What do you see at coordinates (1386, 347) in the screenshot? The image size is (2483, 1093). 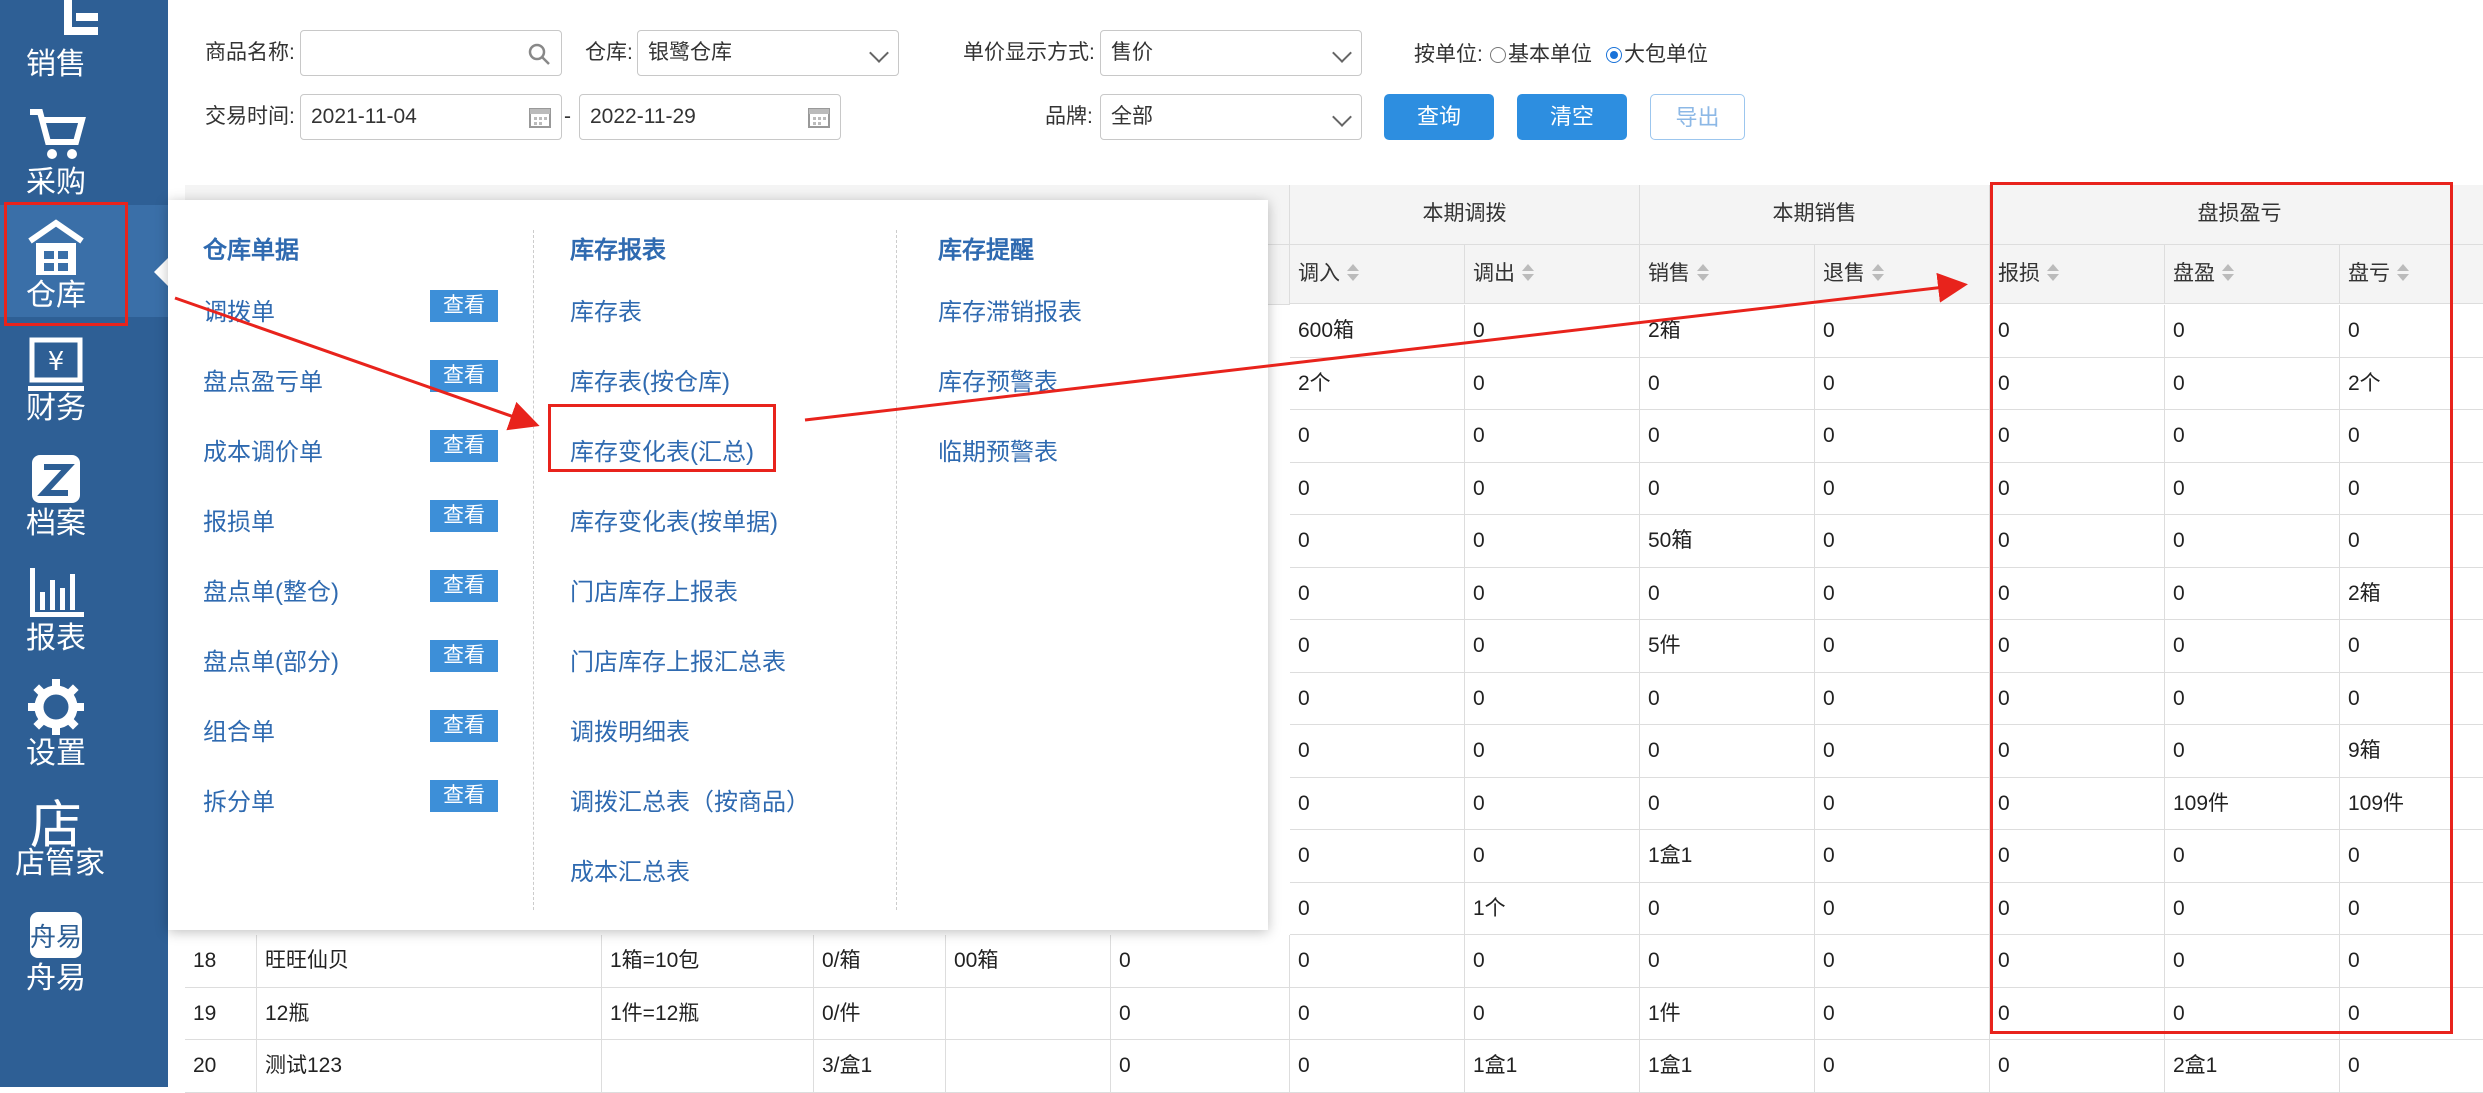 I see `arrow-to-columns` at bounding box center [1386, 347].